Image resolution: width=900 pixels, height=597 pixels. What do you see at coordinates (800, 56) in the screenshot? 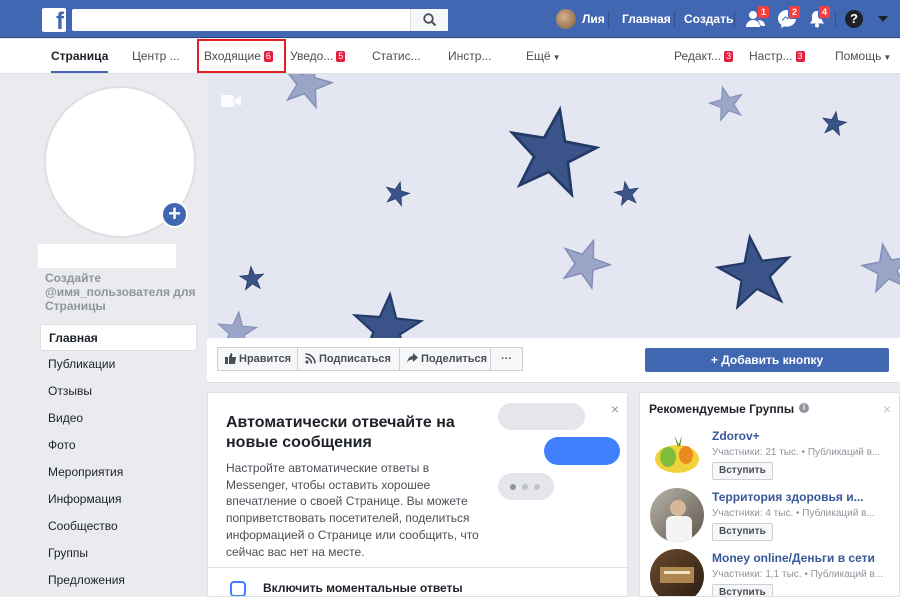
I see `settings-badge: 3` at bounding box center [800, 56].